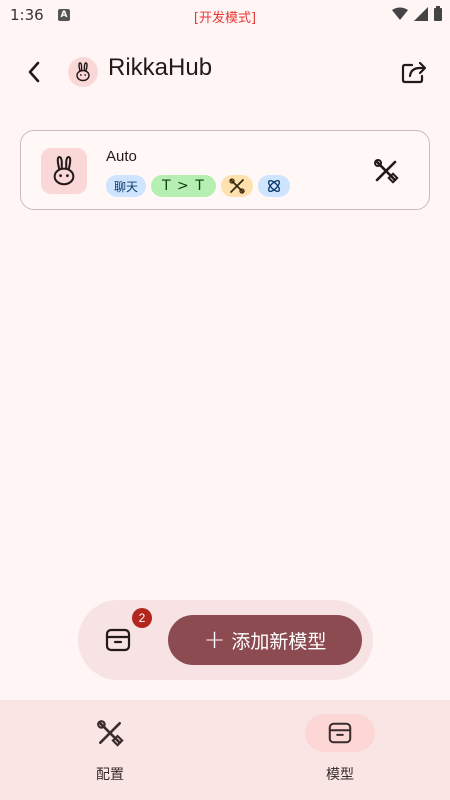  I want to click on page-title: RikkaHub, so click(160, 67).